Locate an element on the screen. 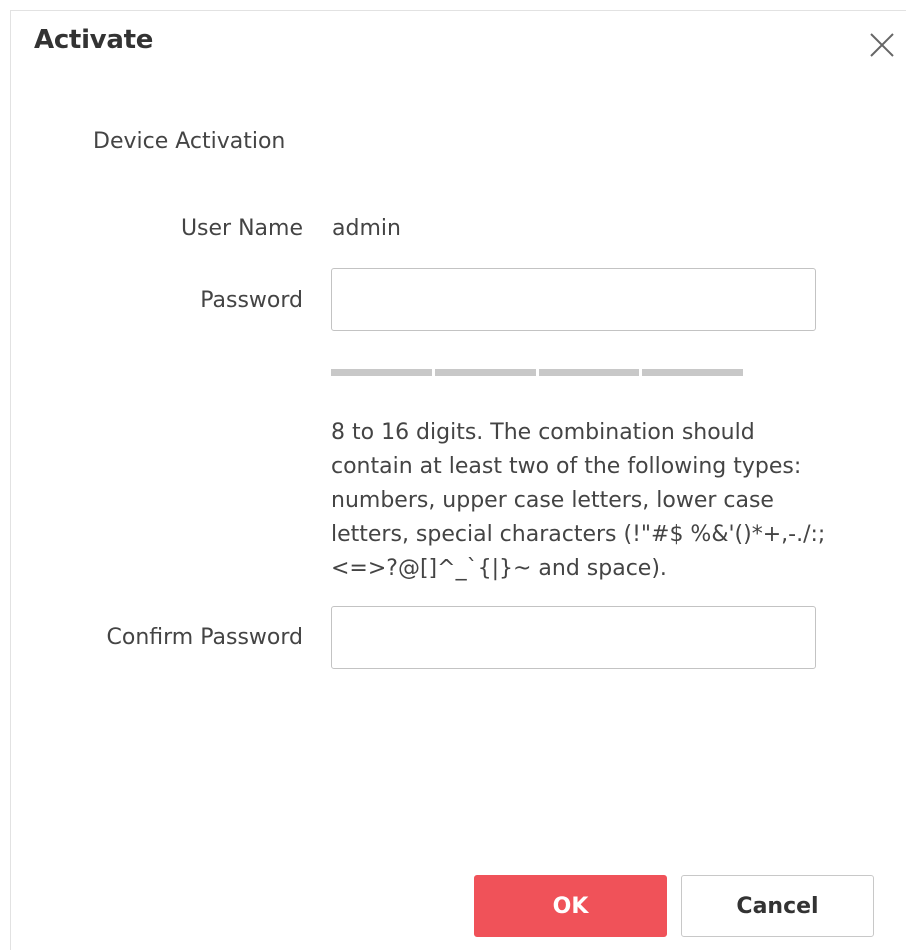 The height and width of the screenshot is (951, 907). section-title: Device Activation is located at coordinates (189, 141).